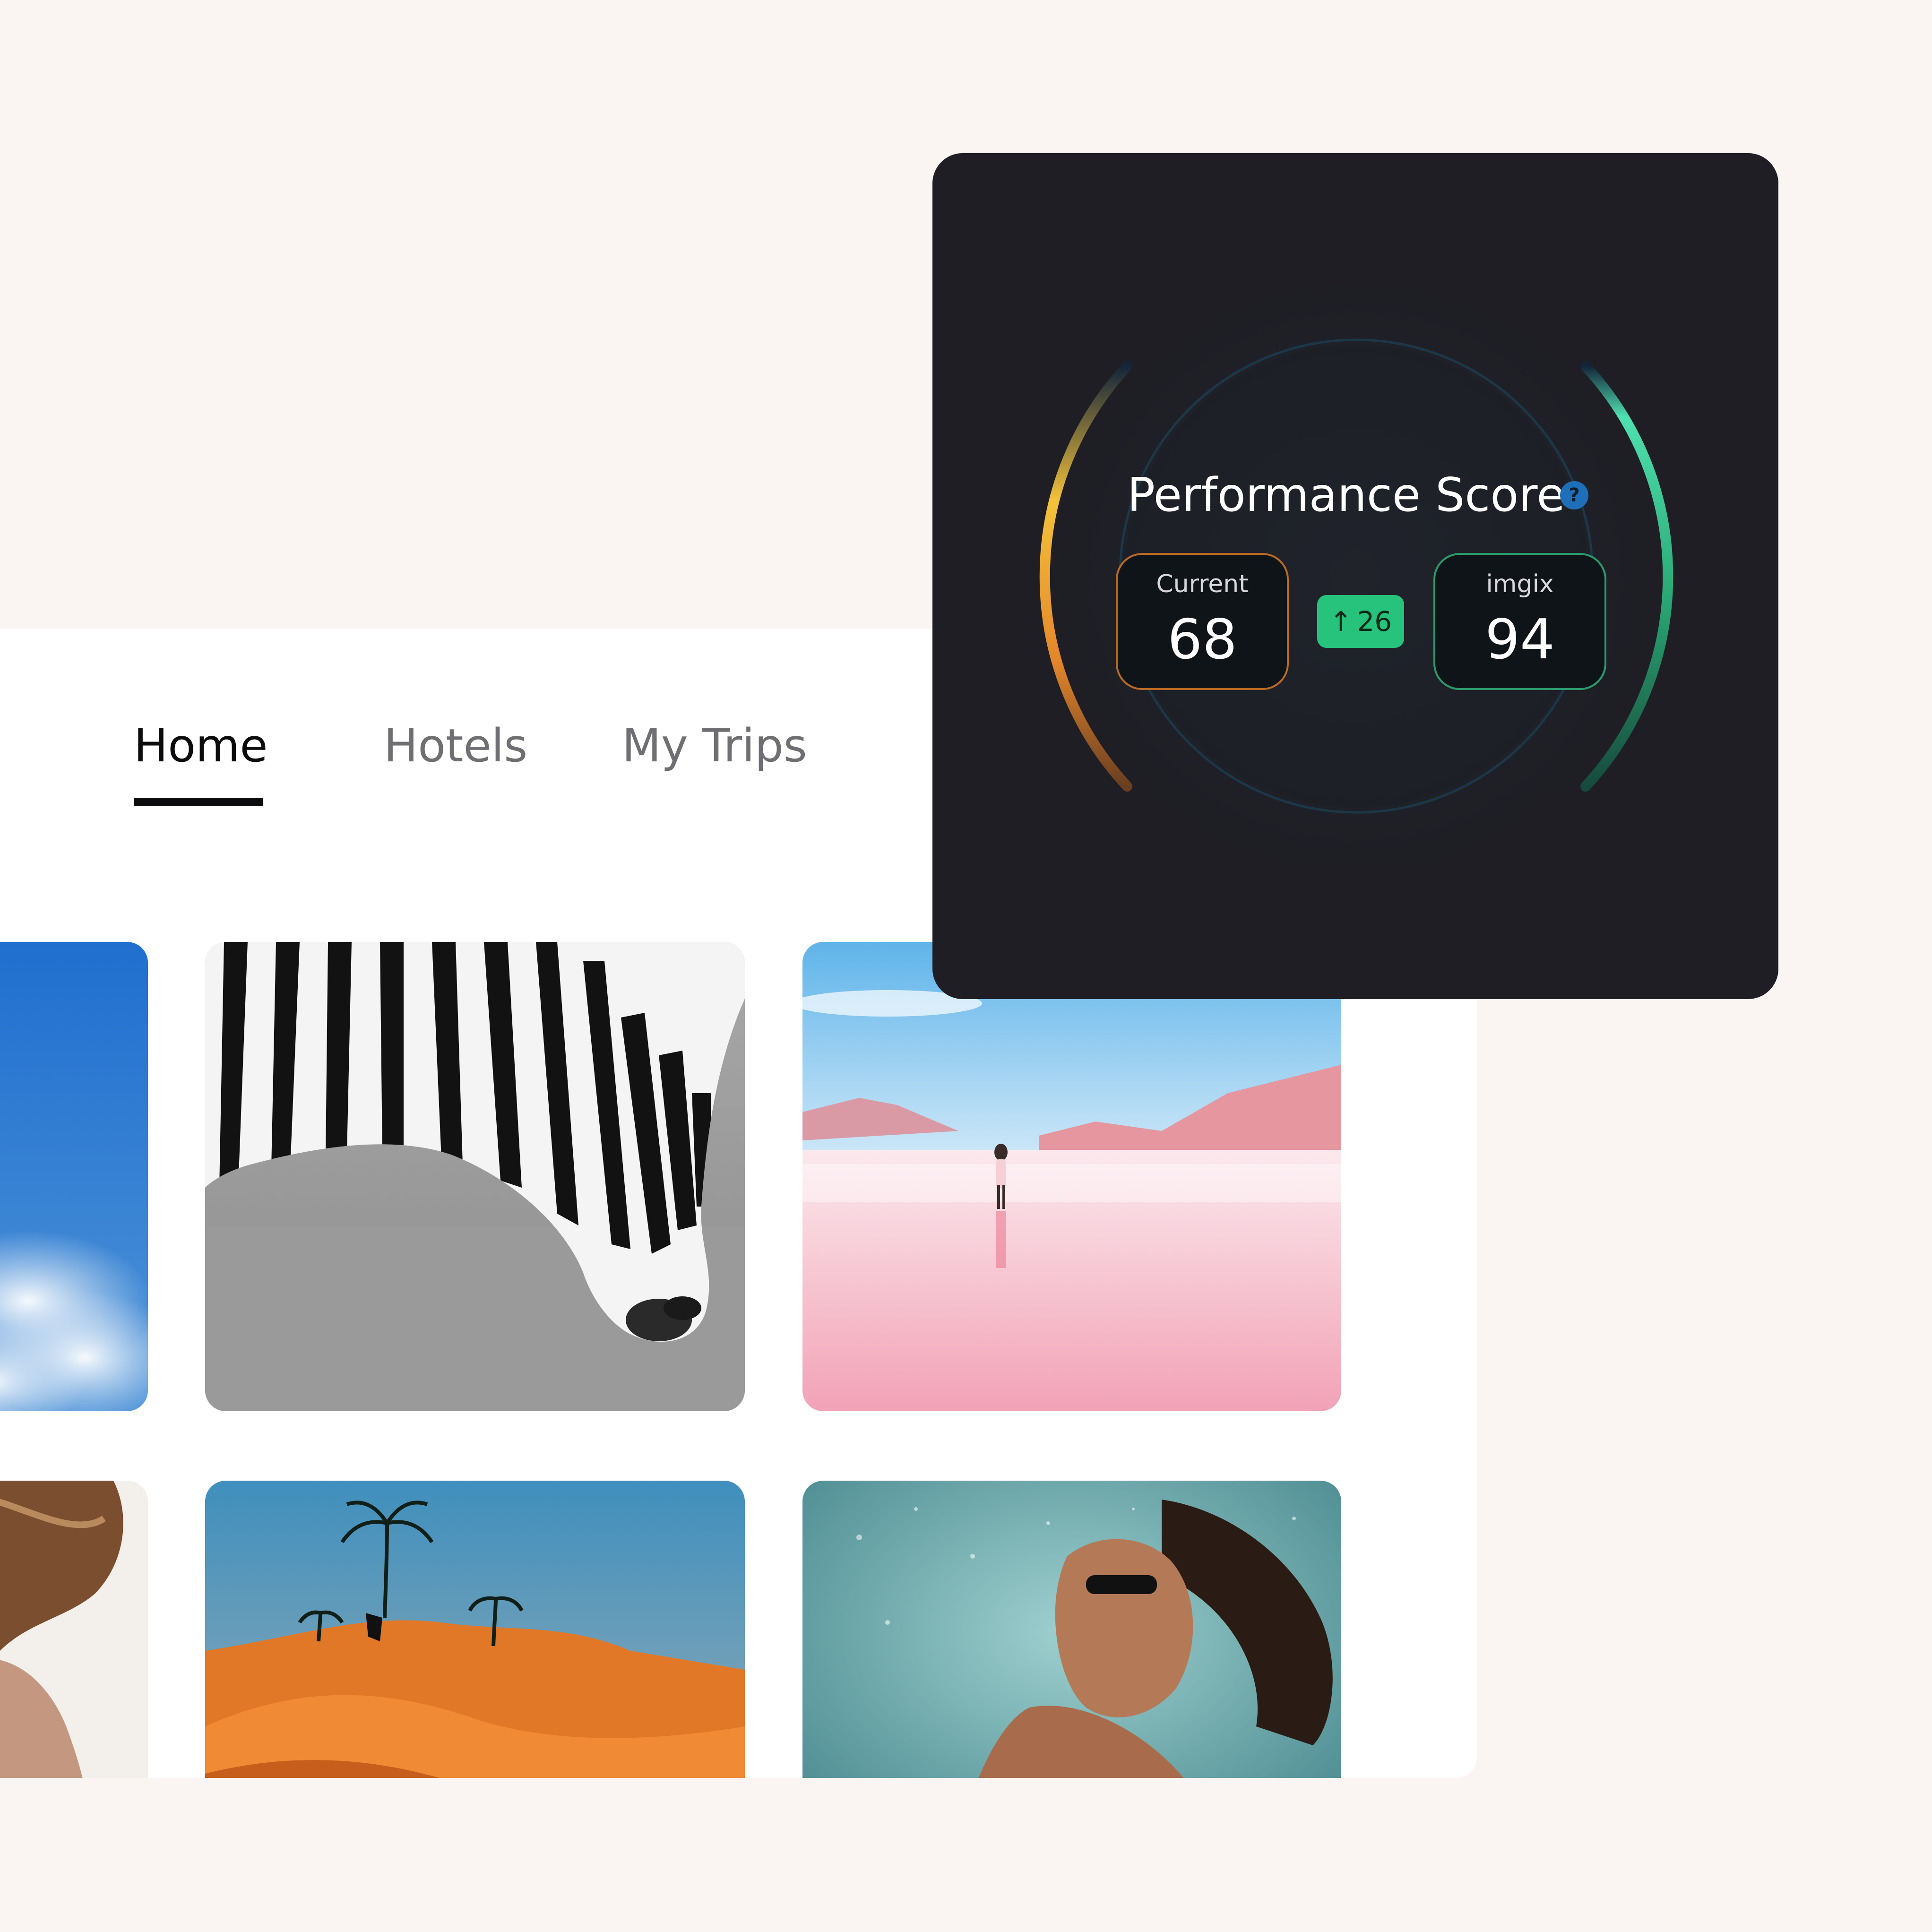 This screenshot has width=1932, height=1932. I want to click on photo-sky-clouds, so click(74, 1176).